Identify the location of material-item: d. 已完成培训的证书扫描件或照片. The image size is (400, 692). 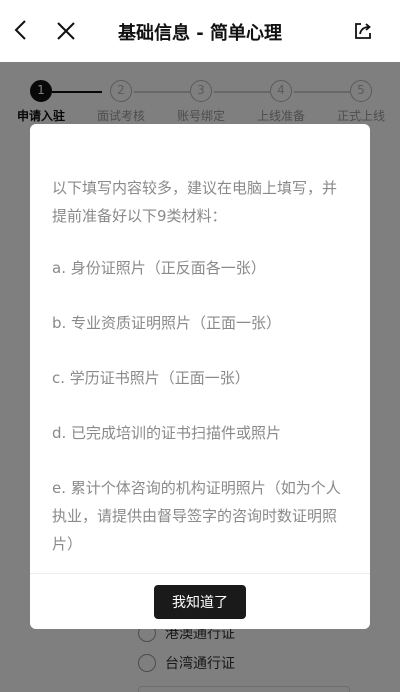
(167, 433).